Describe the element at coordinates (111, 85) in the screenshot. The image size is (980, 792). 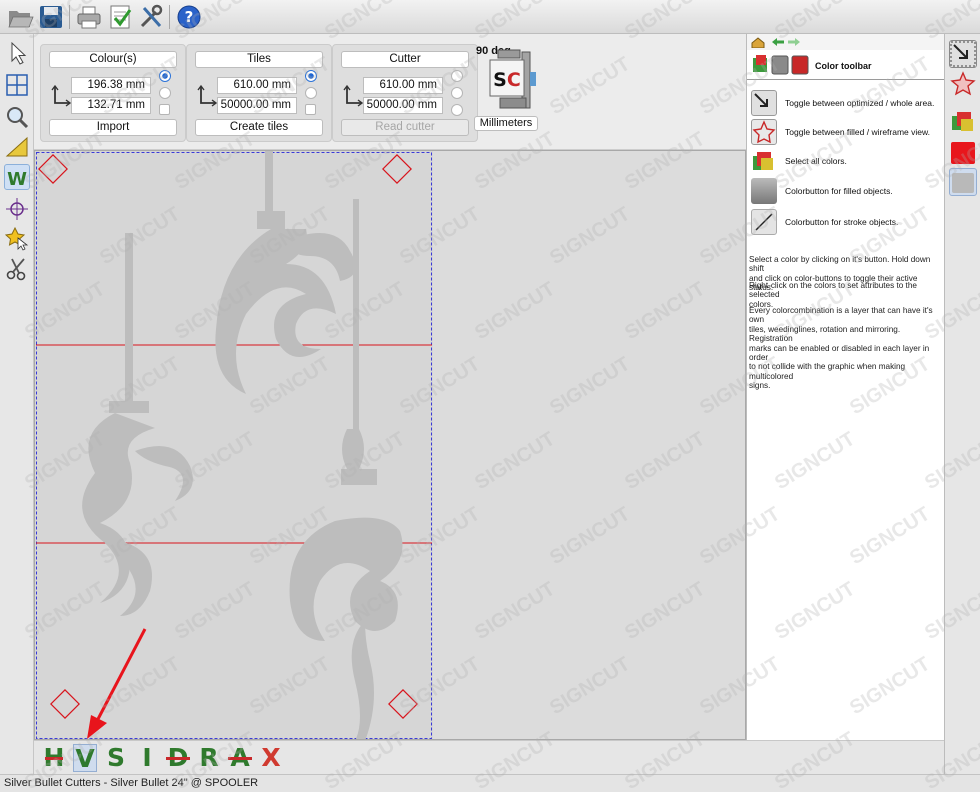
I see `colours-width-field: 196.38 mm` at that location.